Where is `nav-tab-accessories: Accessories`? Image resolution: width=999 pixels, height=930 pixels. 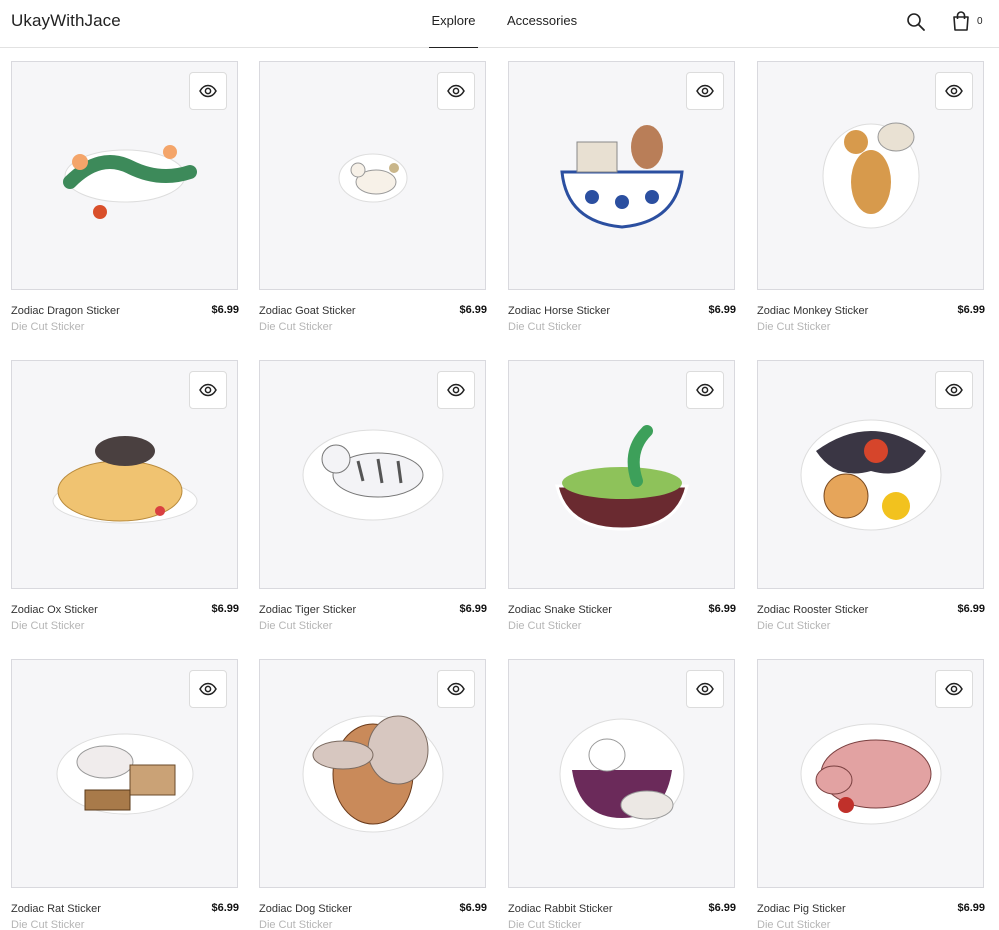
nav-tab-accessories: Accessories is located at coordinates (542, 30).